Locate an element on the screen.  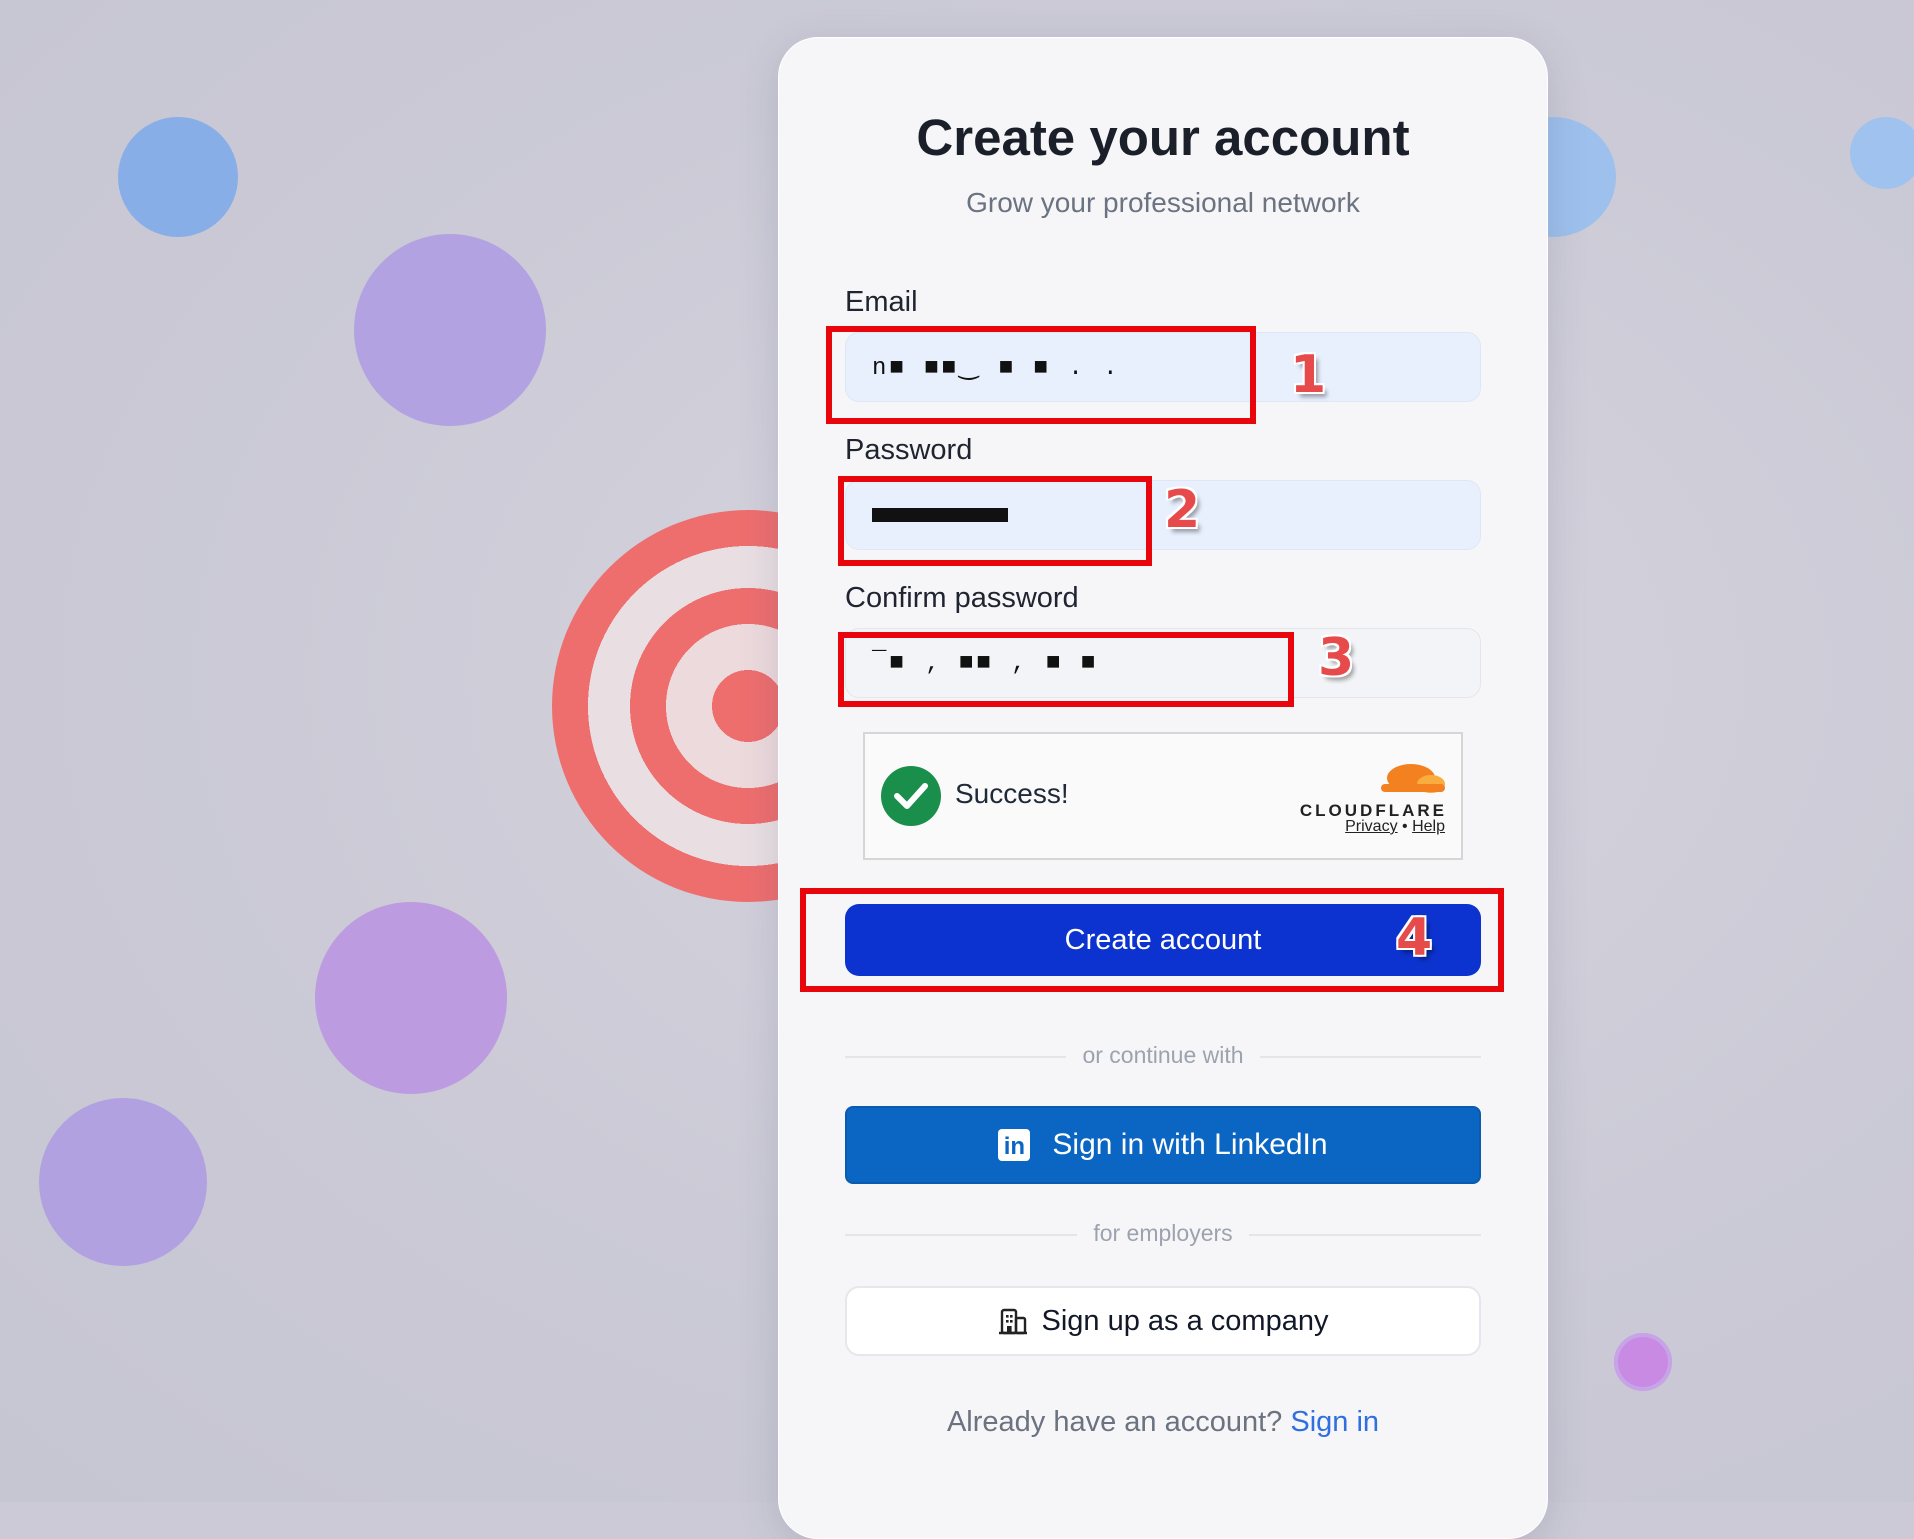
divider-label: for employers is located at coordinates (1163, 1233).